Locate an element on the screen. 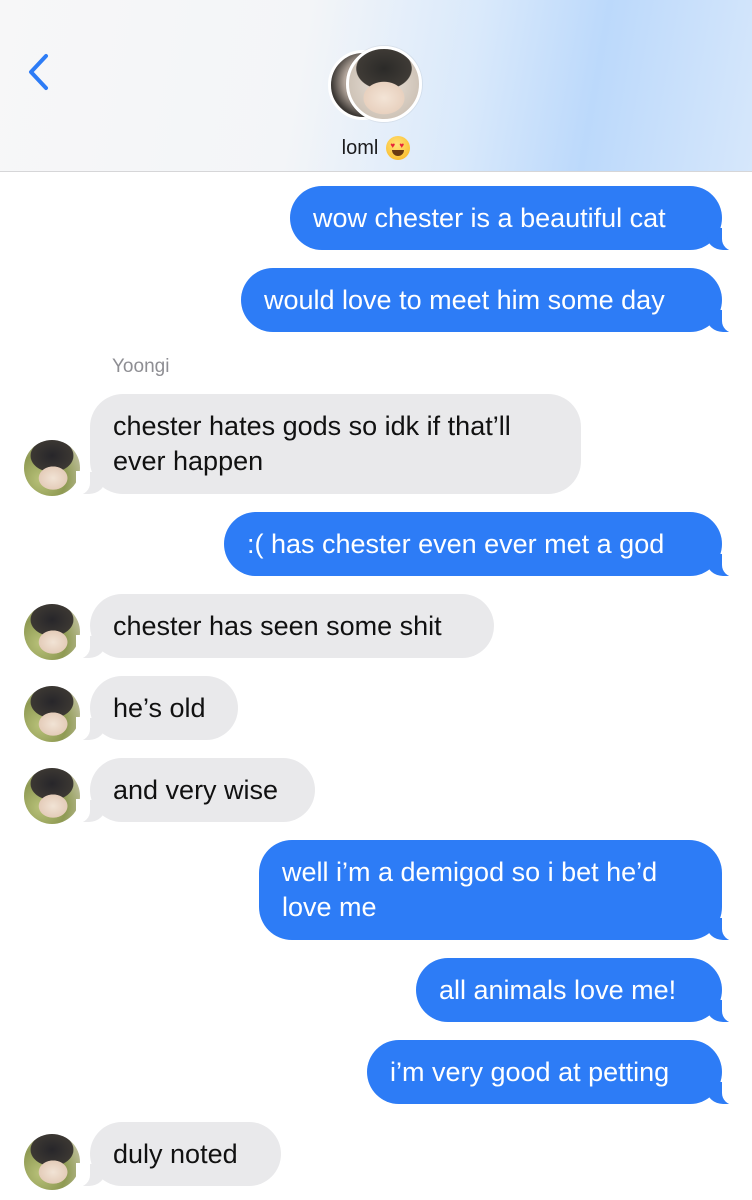 The width and height of the screenshot is (752, 1200). sent-message: all animals love me! is located at coordinates (576, 990).